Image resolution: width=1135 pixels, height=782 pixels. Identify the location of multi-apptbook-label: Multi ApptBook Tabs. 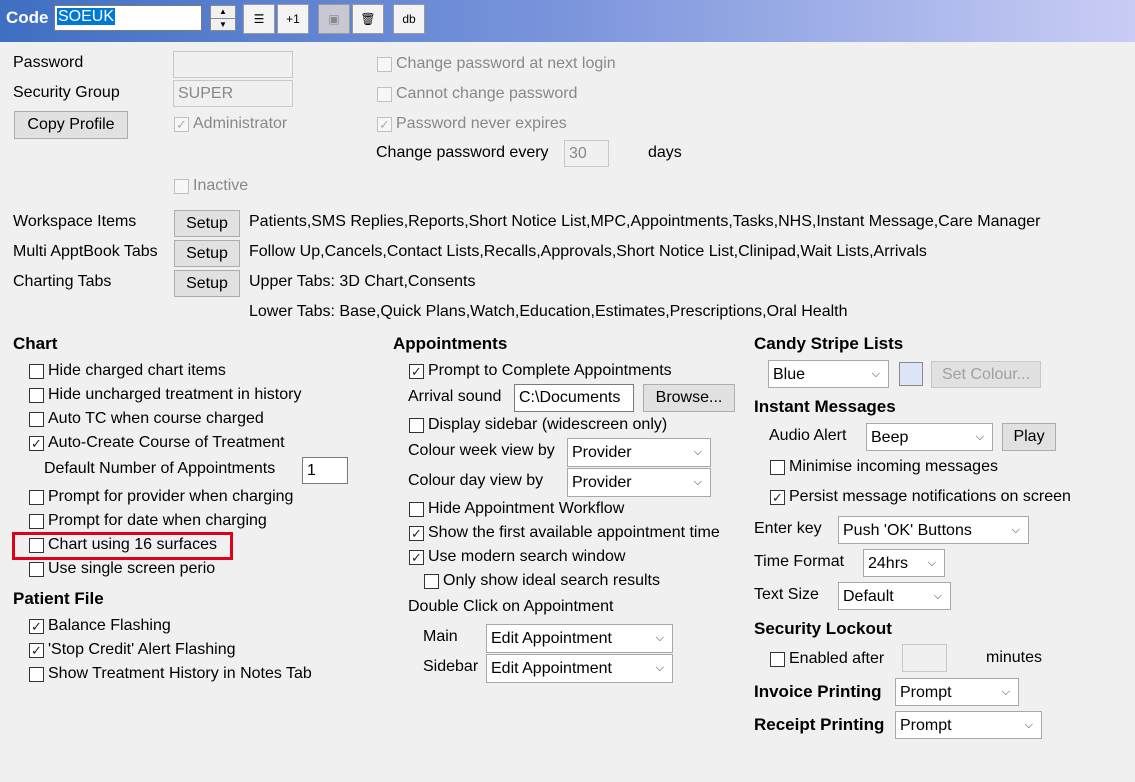
(85, 251).